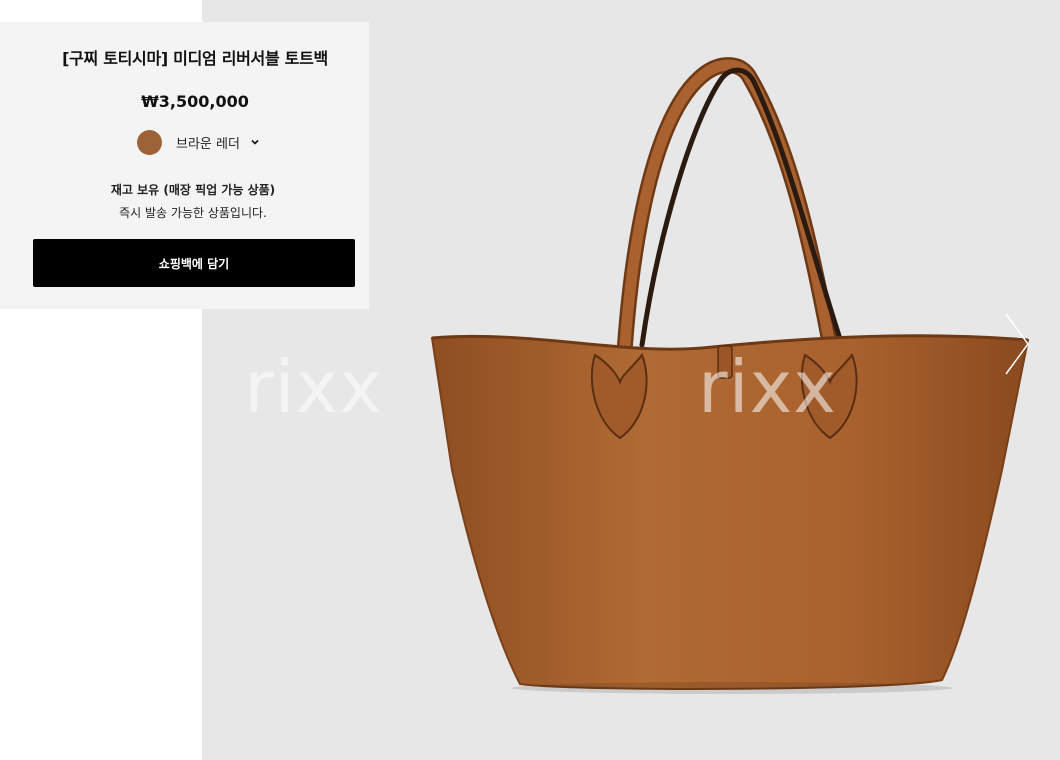 The width and height of the screenshot is (1060, 760). What do you see at coordinates (195, 101) in the screenshot?
I see `product-price: ₩3,500,000` at bounding box center [195, 101].